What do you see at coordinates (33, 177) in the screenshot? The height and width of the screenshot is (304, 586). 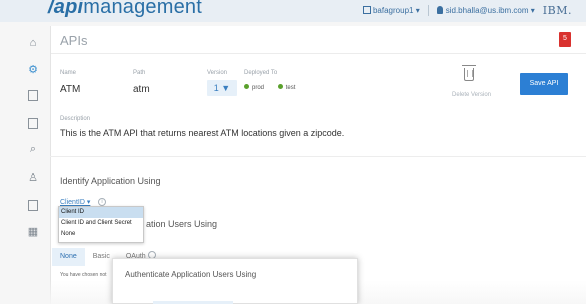 I see `users-icon: ♙` at bounding box center [33, 177].